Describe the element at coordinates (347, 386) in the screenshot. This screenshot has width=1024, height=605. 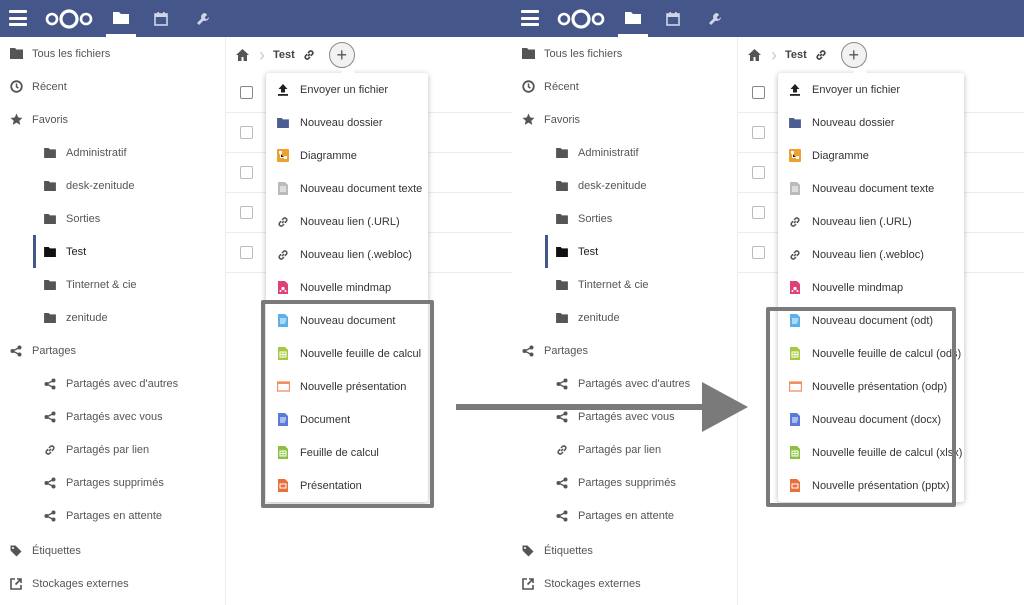
I see `menu-item-new-presentation: Nouvelle présentation` at that location.